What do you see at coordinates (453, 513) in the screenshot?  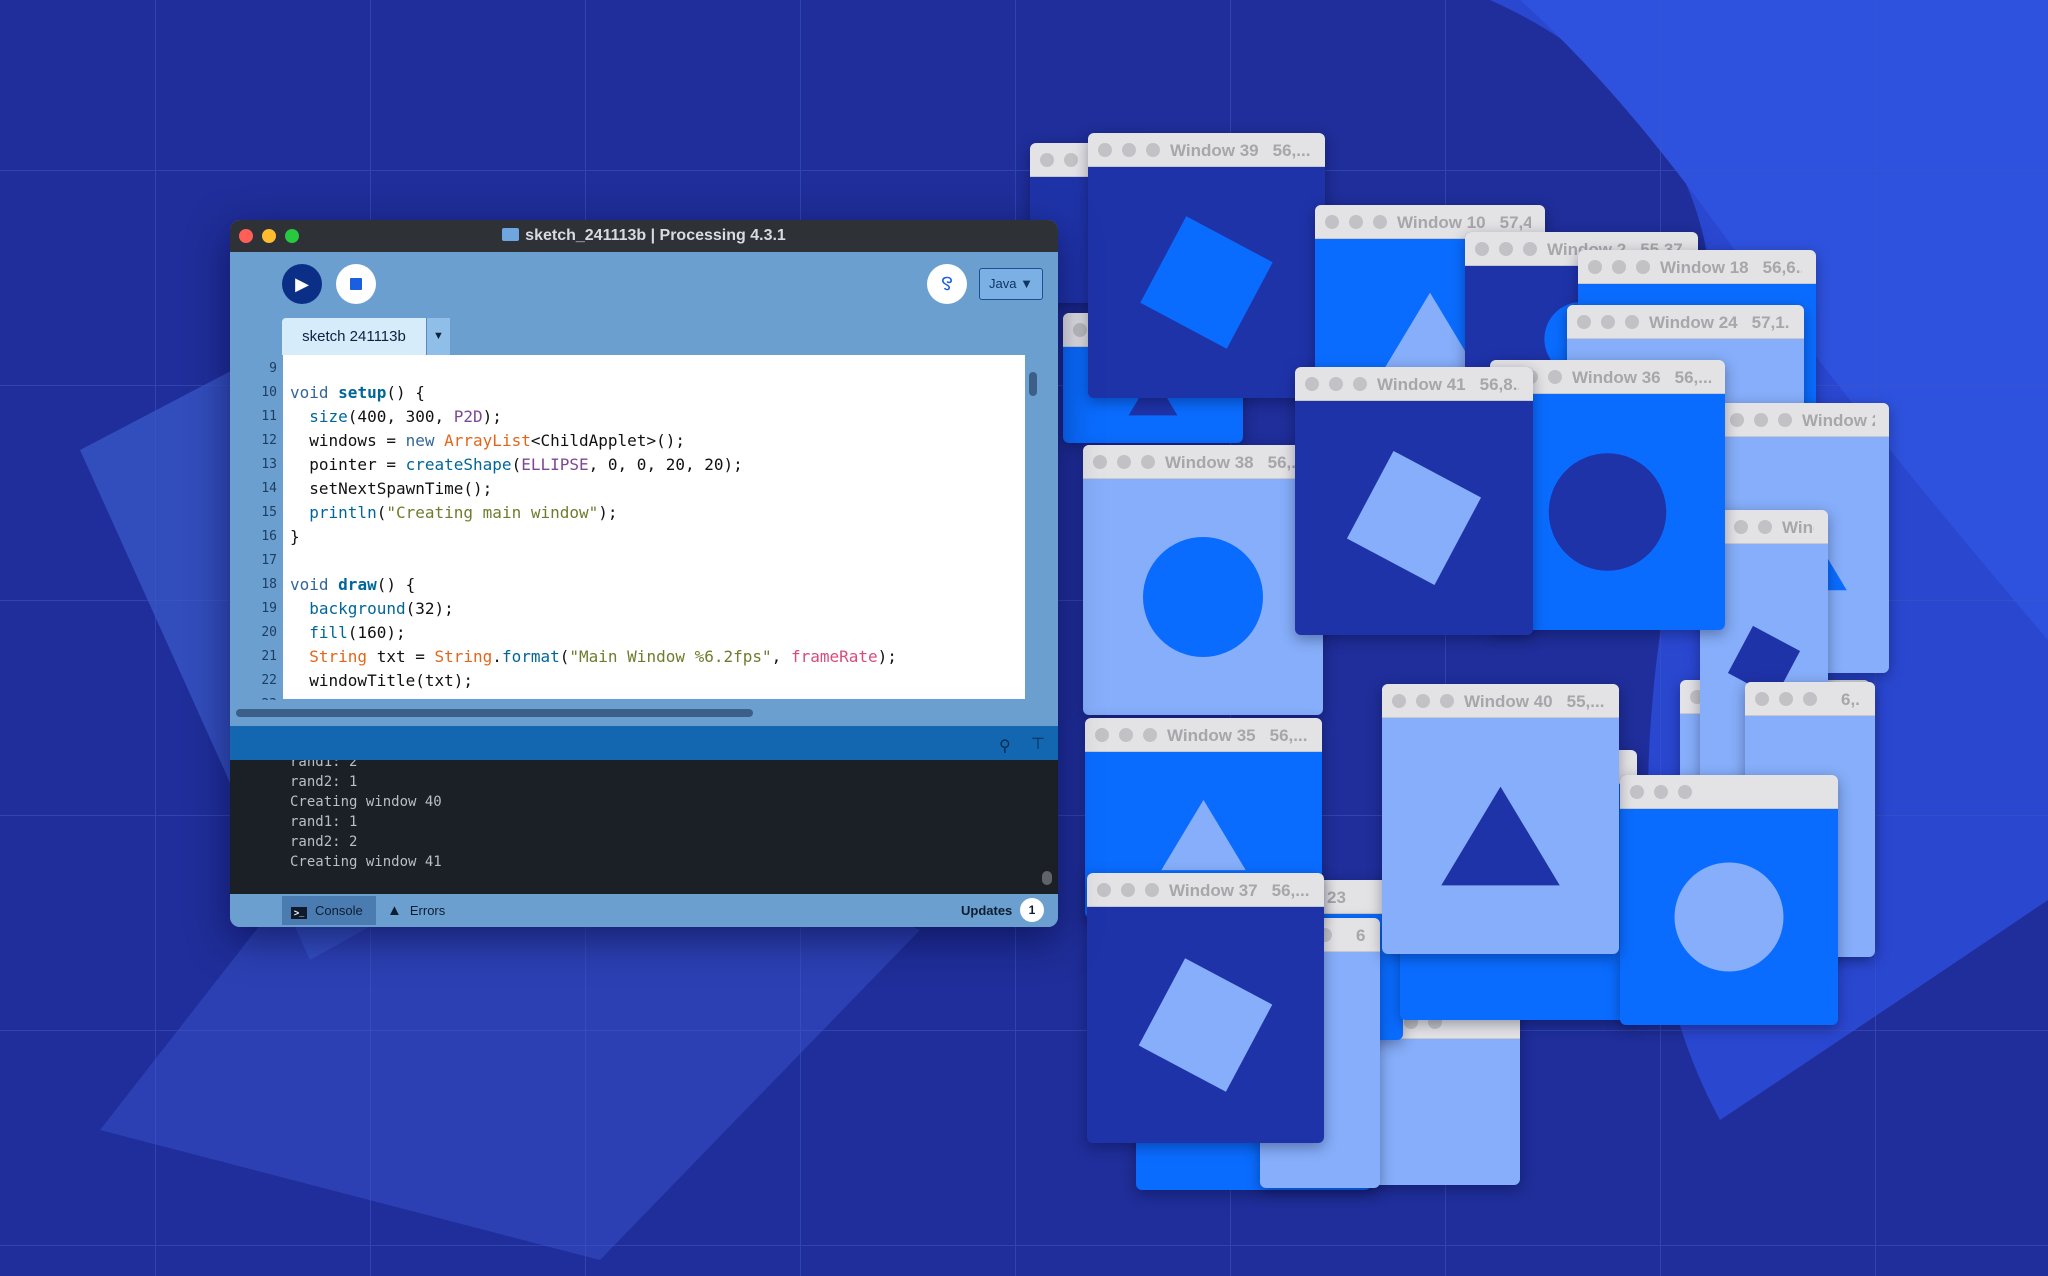 I see `code-line: println("Creating main window");` at bounding box center [453, 513].